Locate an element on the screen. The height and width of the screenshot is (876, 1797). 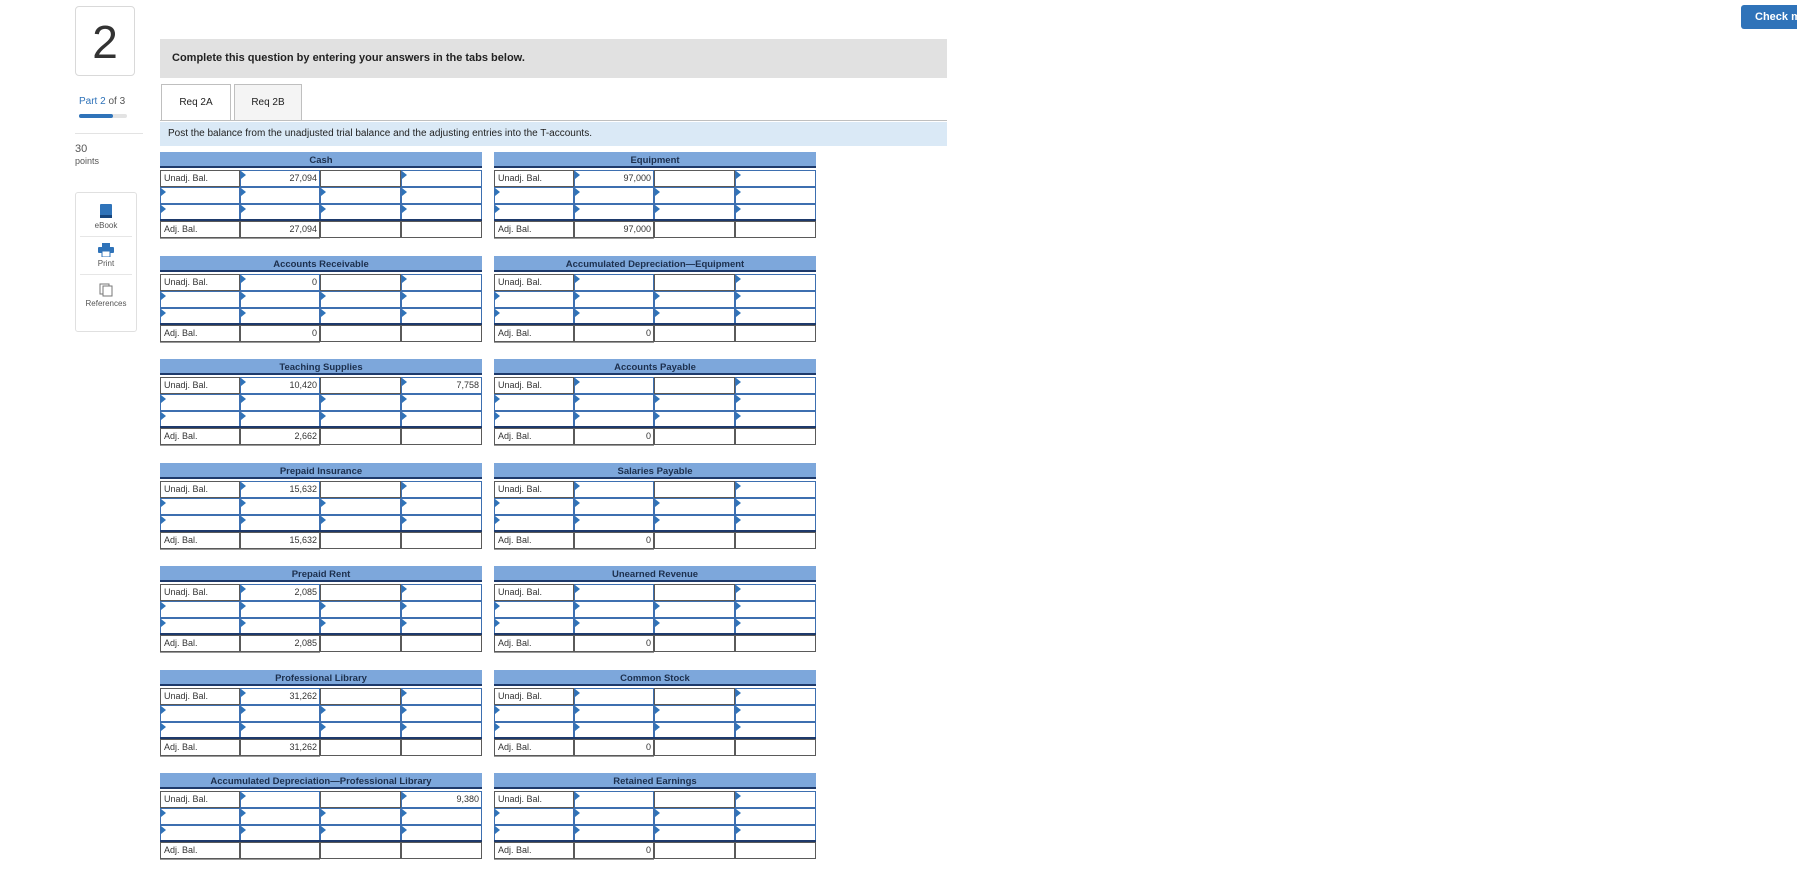
tab-req-2a: Req 2A is located at coordinates (196, 102).